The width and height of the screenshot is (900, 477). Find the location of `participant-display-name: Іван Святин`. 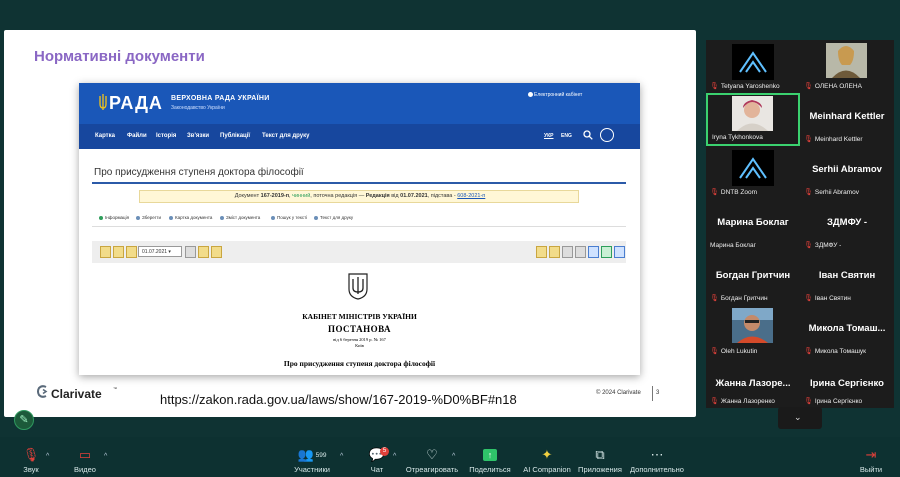

participant-display-name: Іван Святин is located at coordinates (847, 275).